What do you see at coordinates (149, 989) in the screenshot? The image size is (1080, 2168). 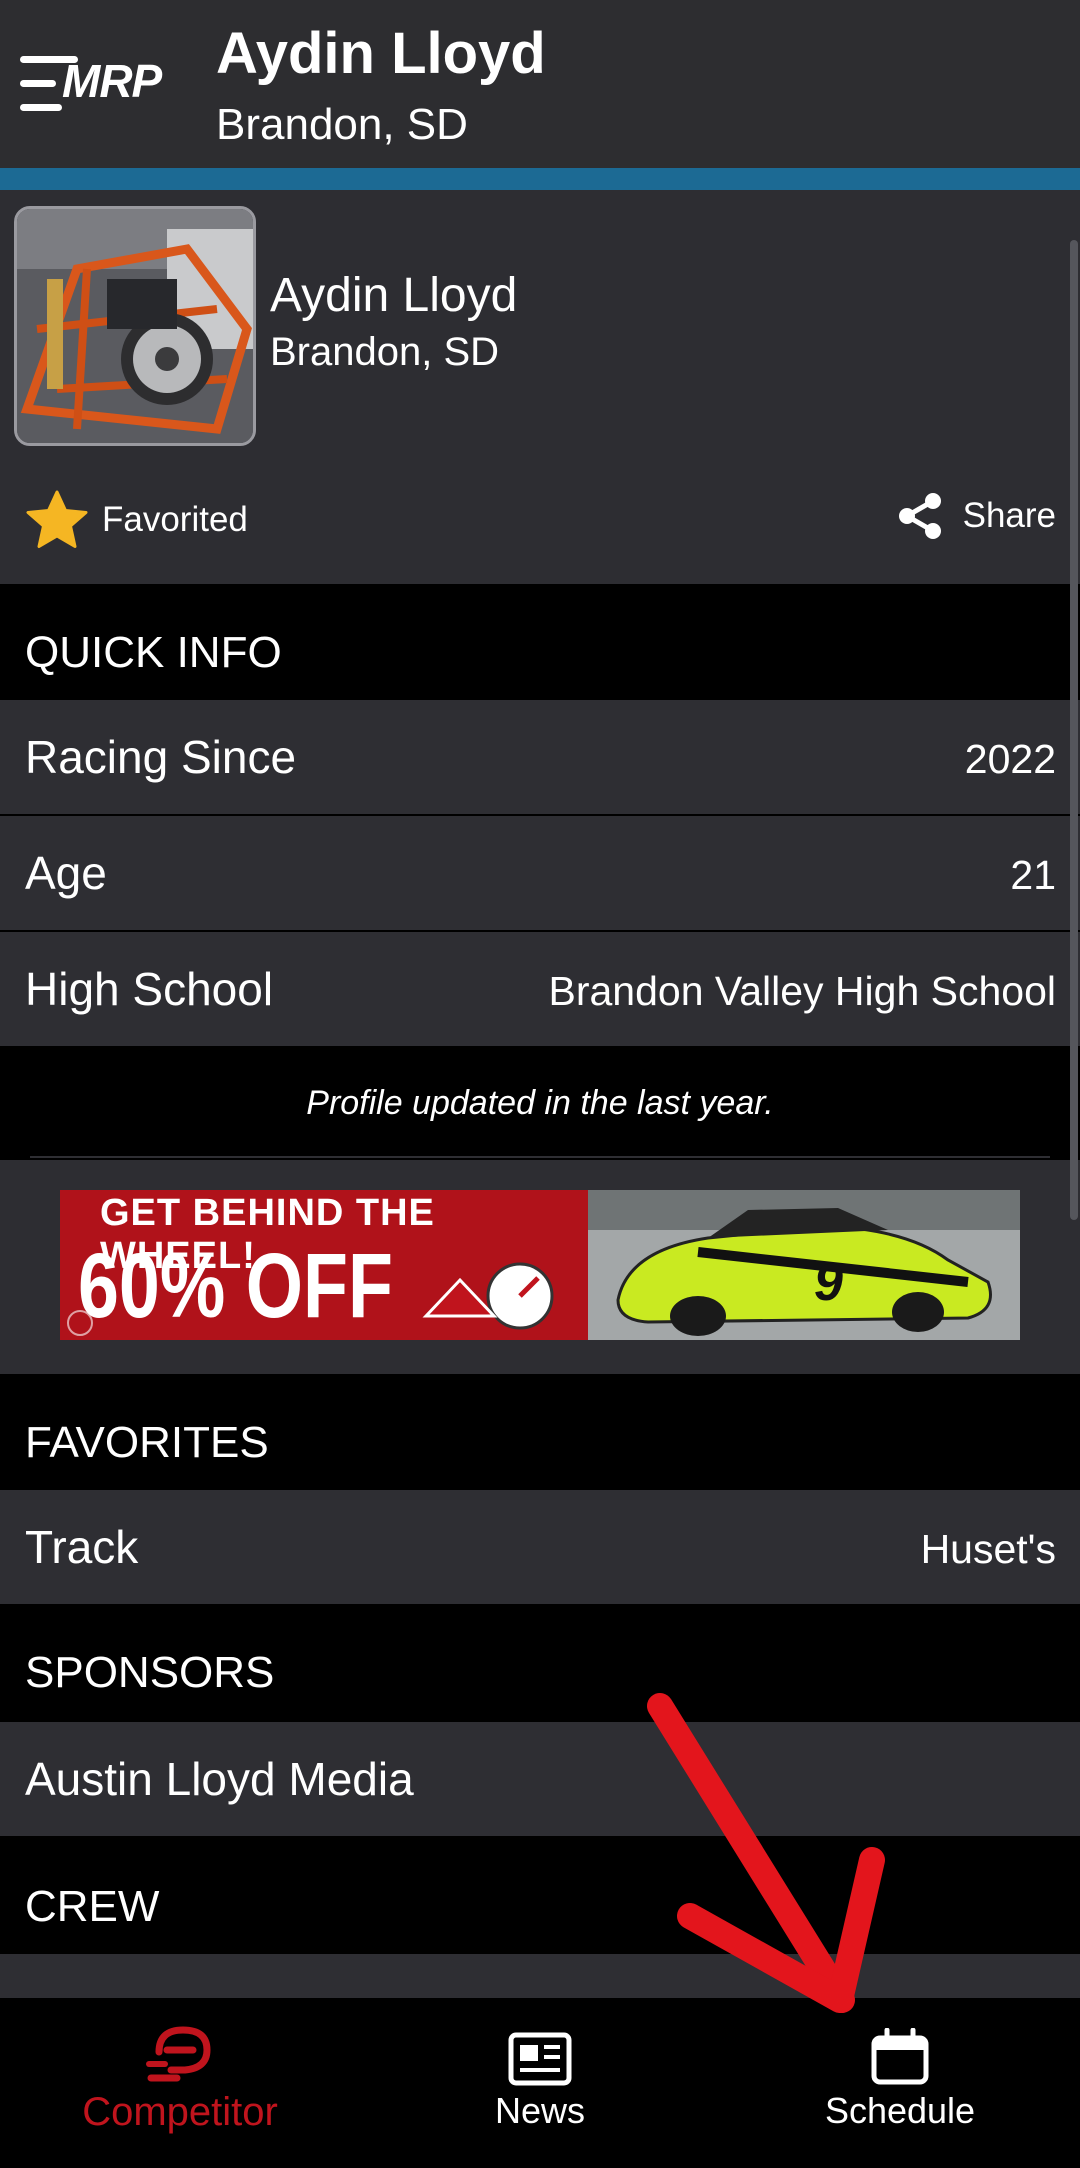 I see `row-label: High School` at bounding box center [149, 989].